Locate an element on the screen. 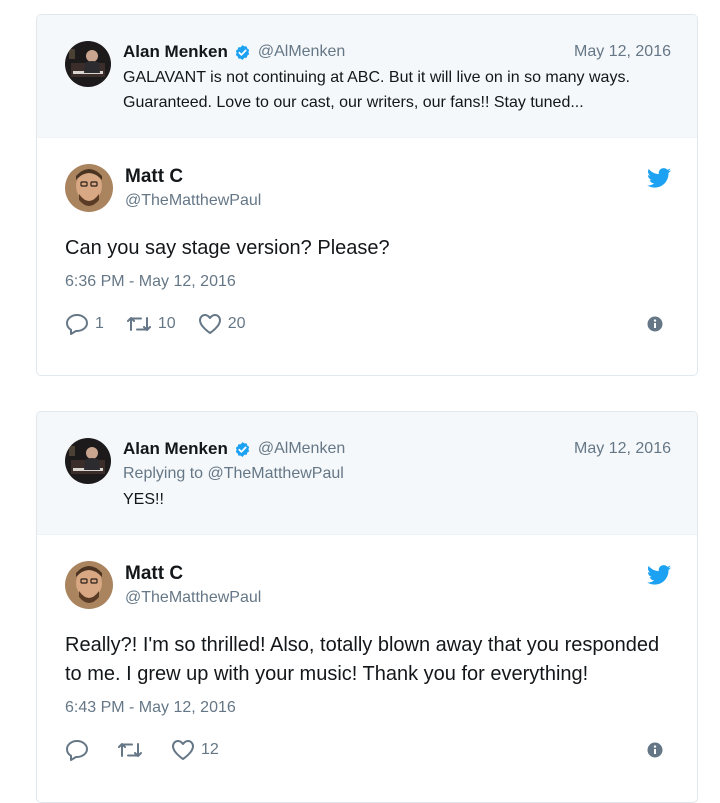  retweet-count: 10 is located at coordinates (166, 323).